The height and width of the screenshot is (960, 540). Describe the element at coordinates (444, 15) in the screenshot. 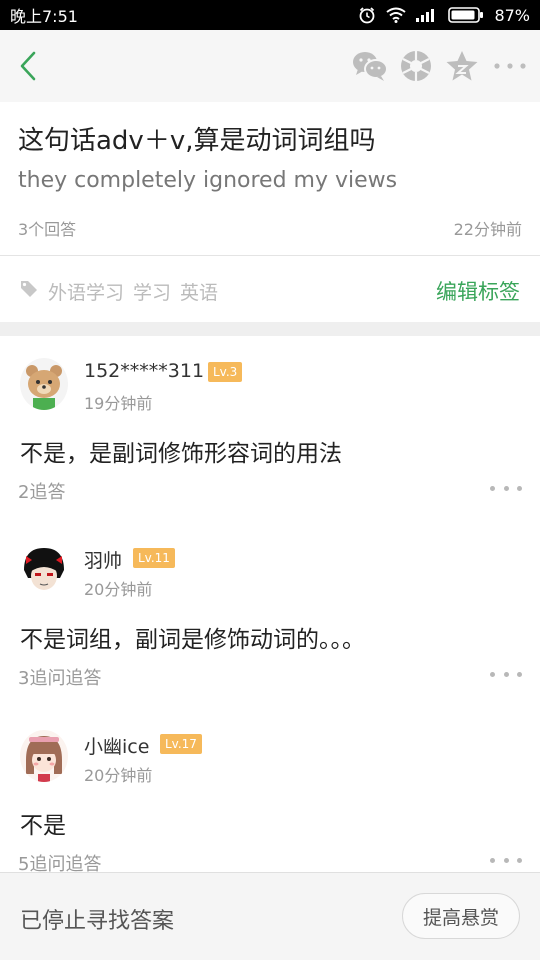

I see `status-icons: 87%` at that location.